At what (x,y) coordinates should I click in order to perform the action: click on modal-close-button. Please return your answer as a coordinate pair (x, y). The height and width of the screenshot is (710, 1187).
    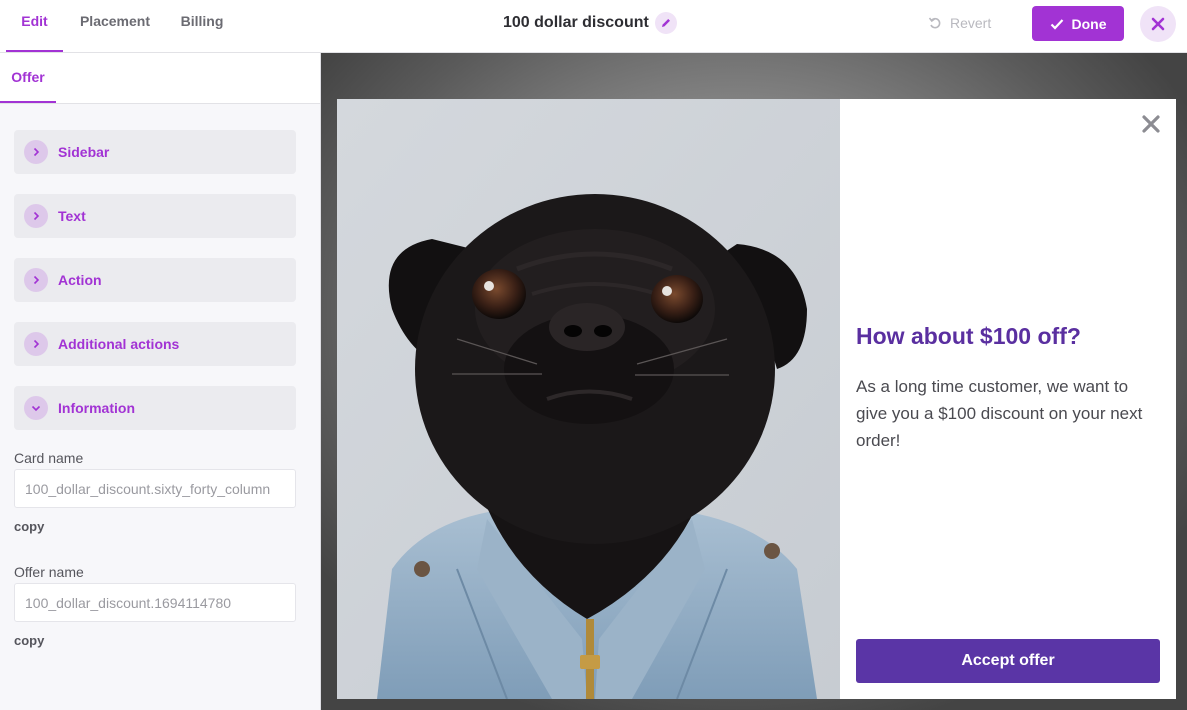
    Looking at the image, I should click on (1151, 124).